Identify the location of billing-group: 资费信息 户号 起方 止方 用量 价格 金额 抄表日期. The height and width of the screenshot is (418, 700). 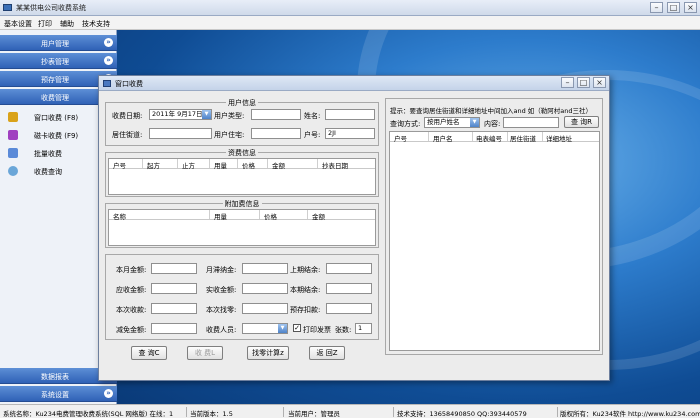
(242, 173).